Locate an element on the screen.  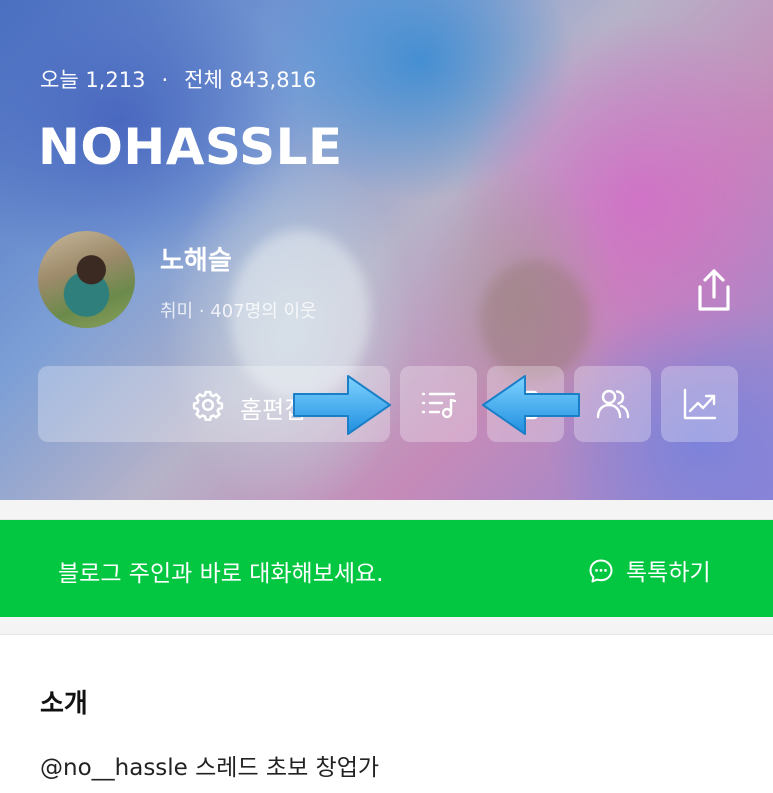
talktalk-message: 블로그 주인과 바로 대화해보세요. is located at coordinates (221, 574).